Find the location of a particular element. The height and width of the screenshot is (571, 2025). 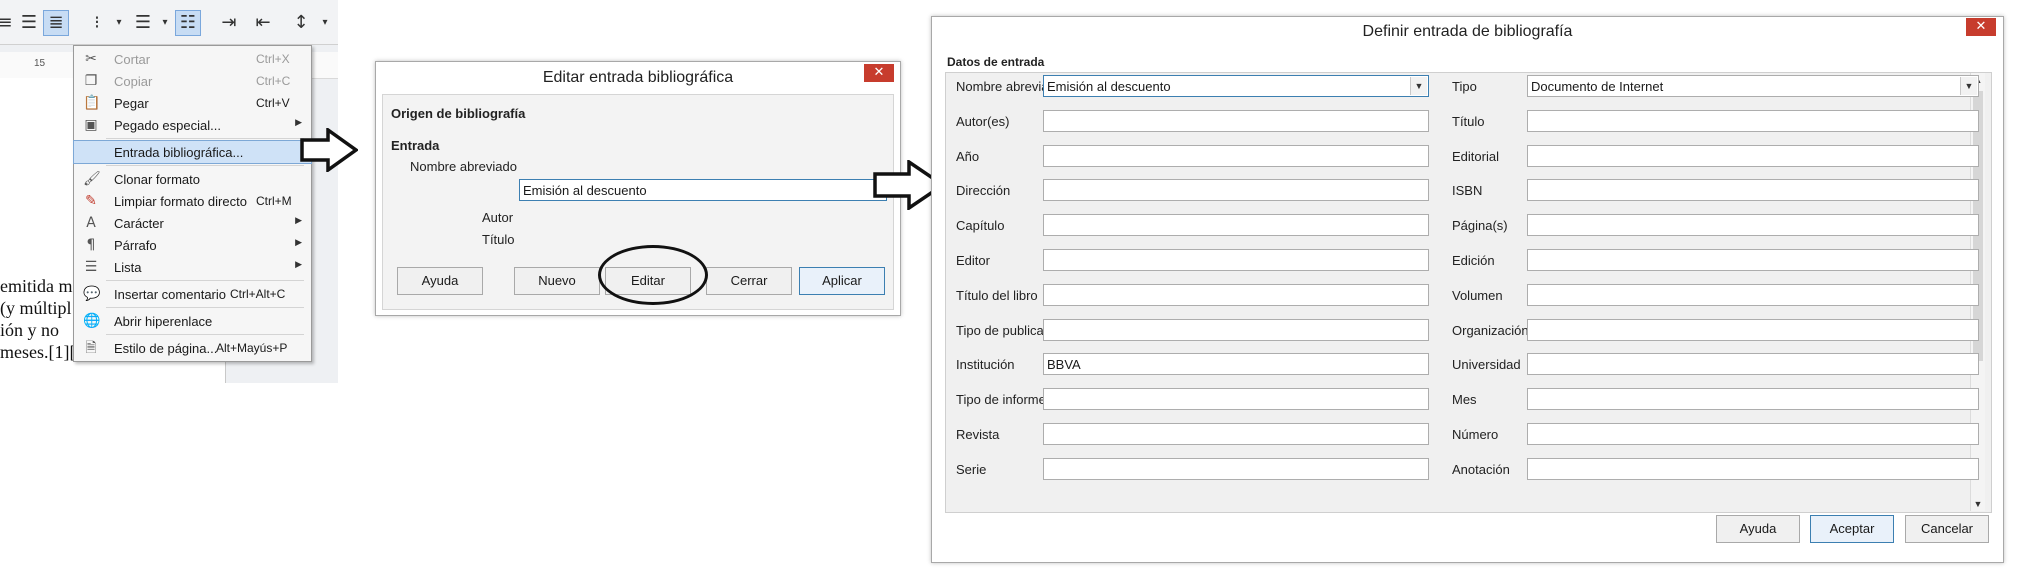

field-label: Editor is located at coordinates (973, 260).